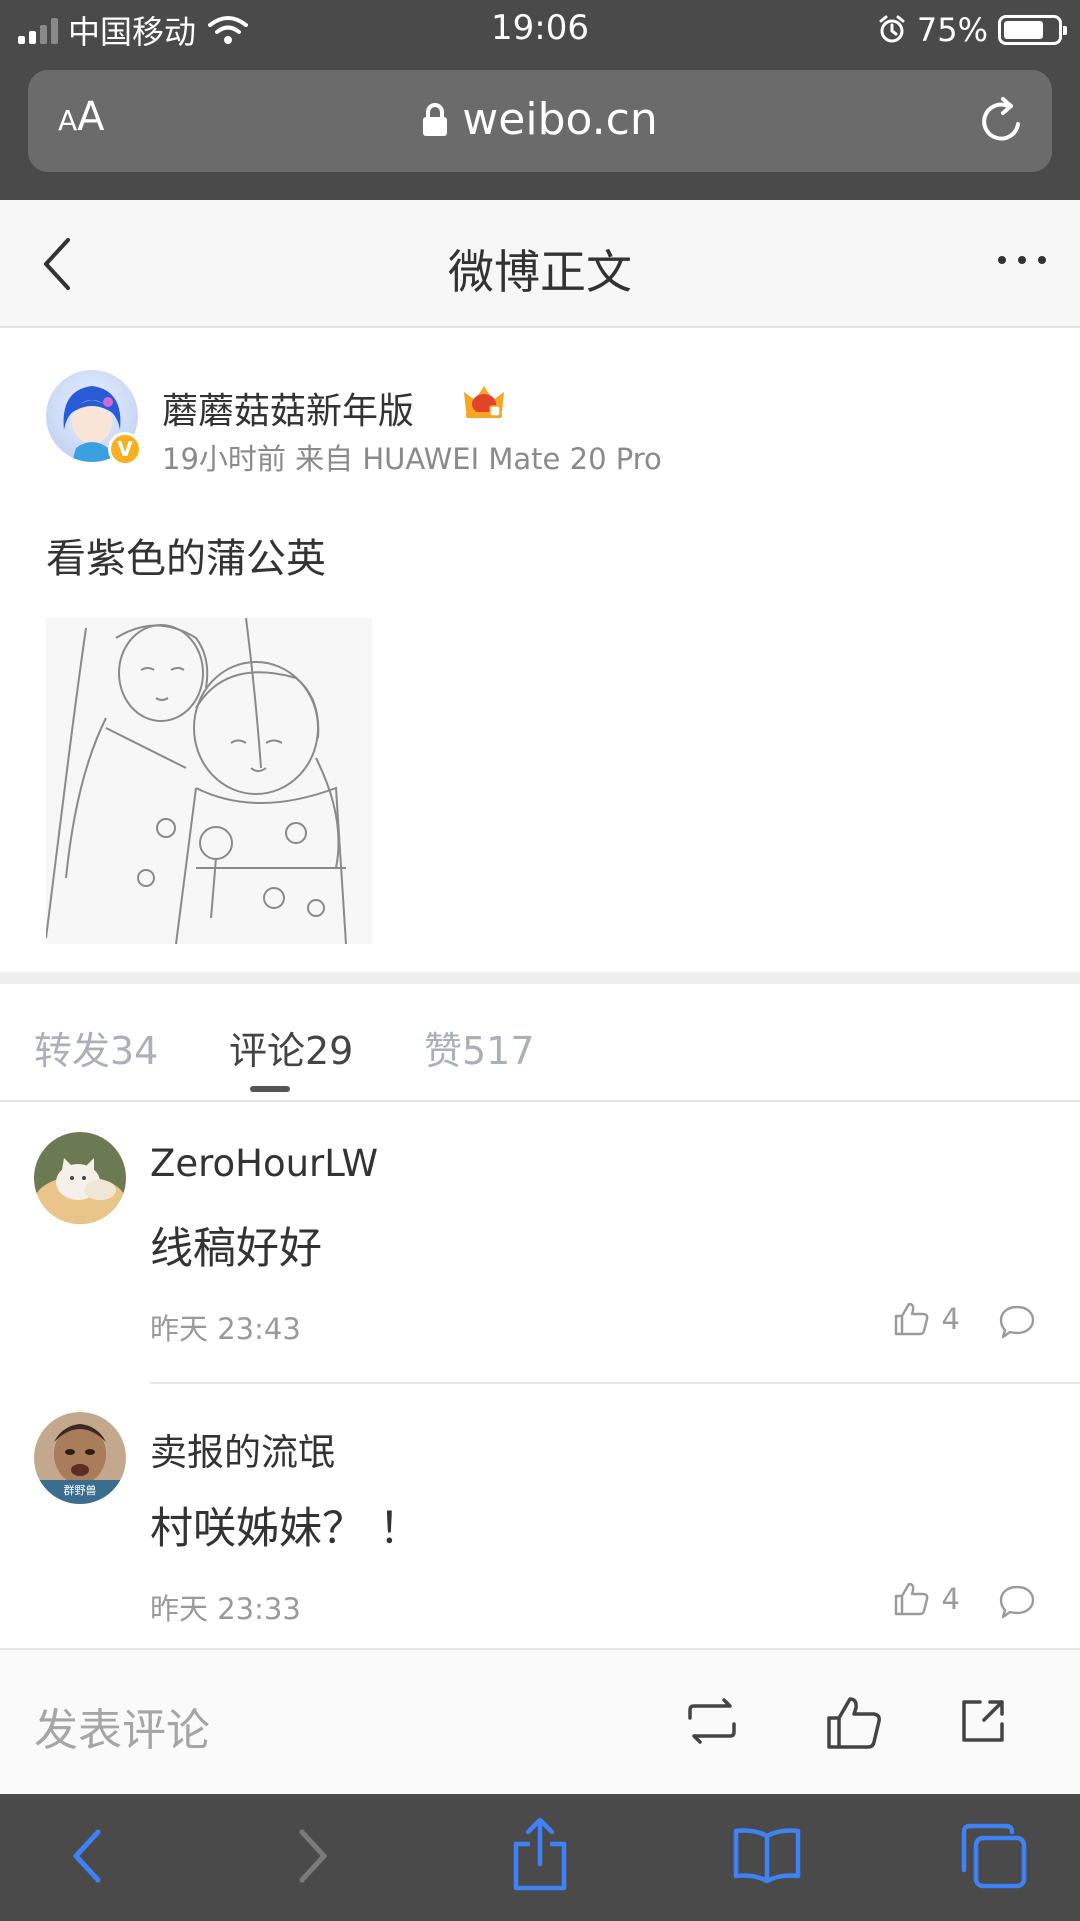 Image resolution: width=1080 pixels, height=1921 pixels. Describe the element at coordinates (540, 1854) in the screenshot. I see `share-up-icon` at that location.